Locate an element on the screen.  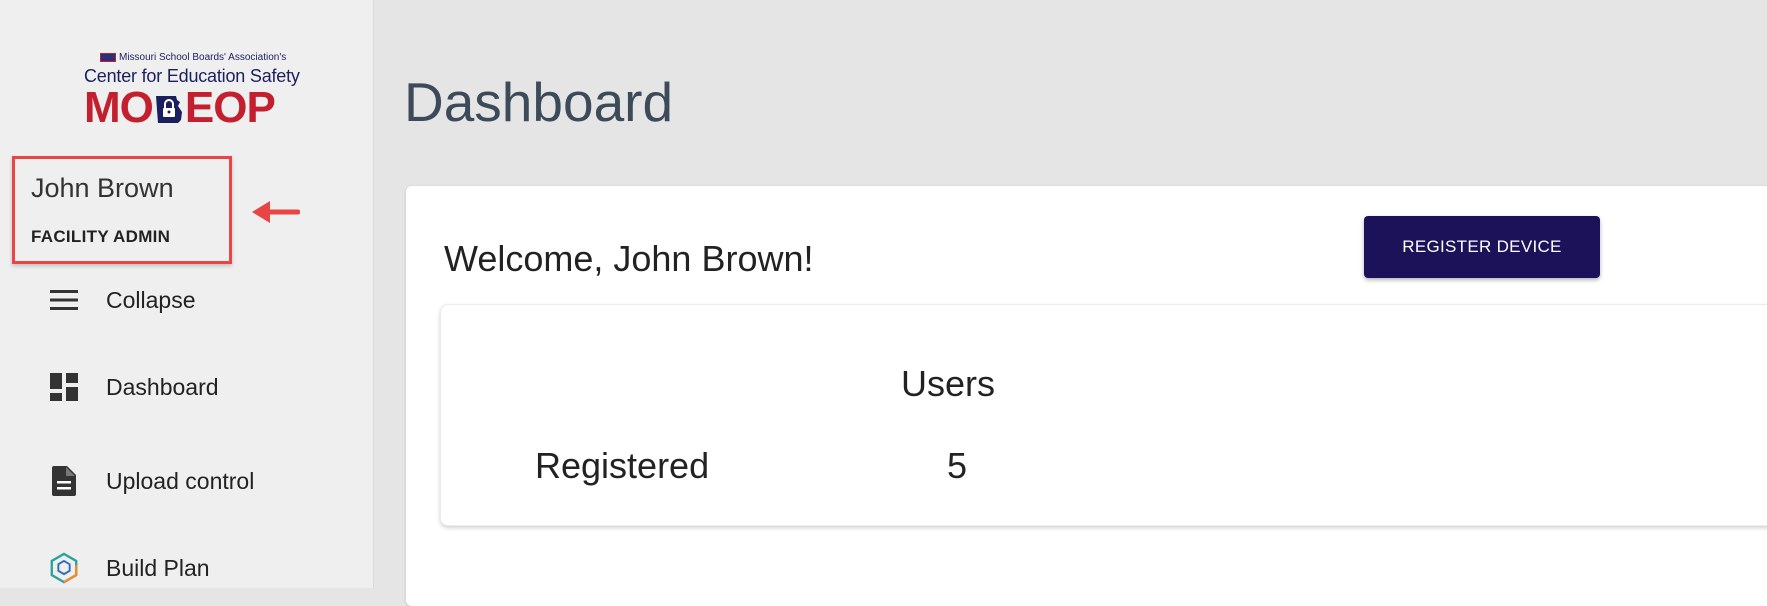
hexagon-icon is located at coordinates (64, 568).